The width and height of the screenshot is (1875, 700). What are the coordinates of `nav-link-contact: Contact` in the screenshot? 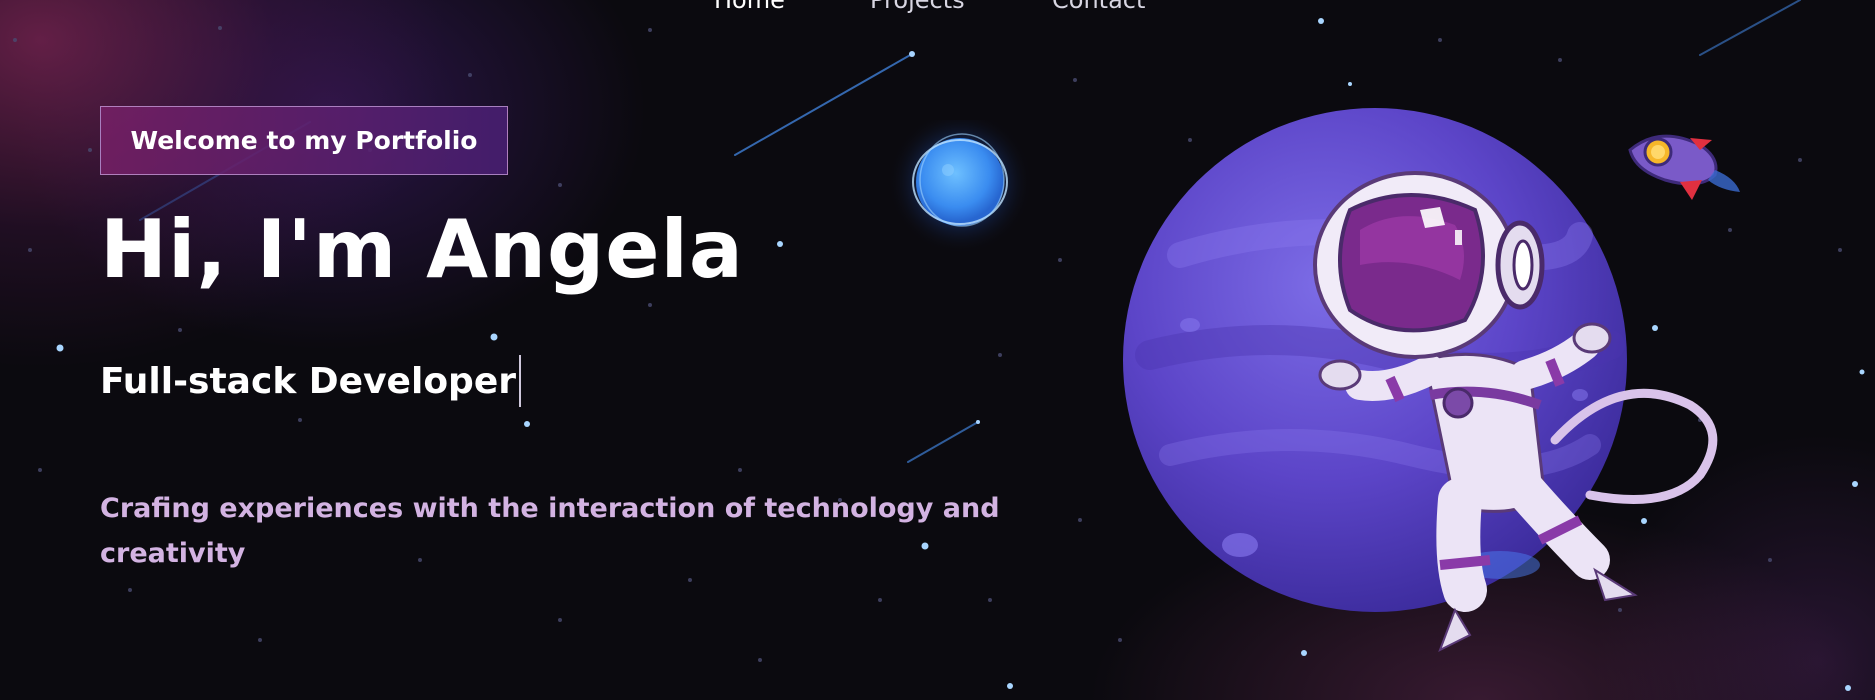 It's located at (1098, 7).